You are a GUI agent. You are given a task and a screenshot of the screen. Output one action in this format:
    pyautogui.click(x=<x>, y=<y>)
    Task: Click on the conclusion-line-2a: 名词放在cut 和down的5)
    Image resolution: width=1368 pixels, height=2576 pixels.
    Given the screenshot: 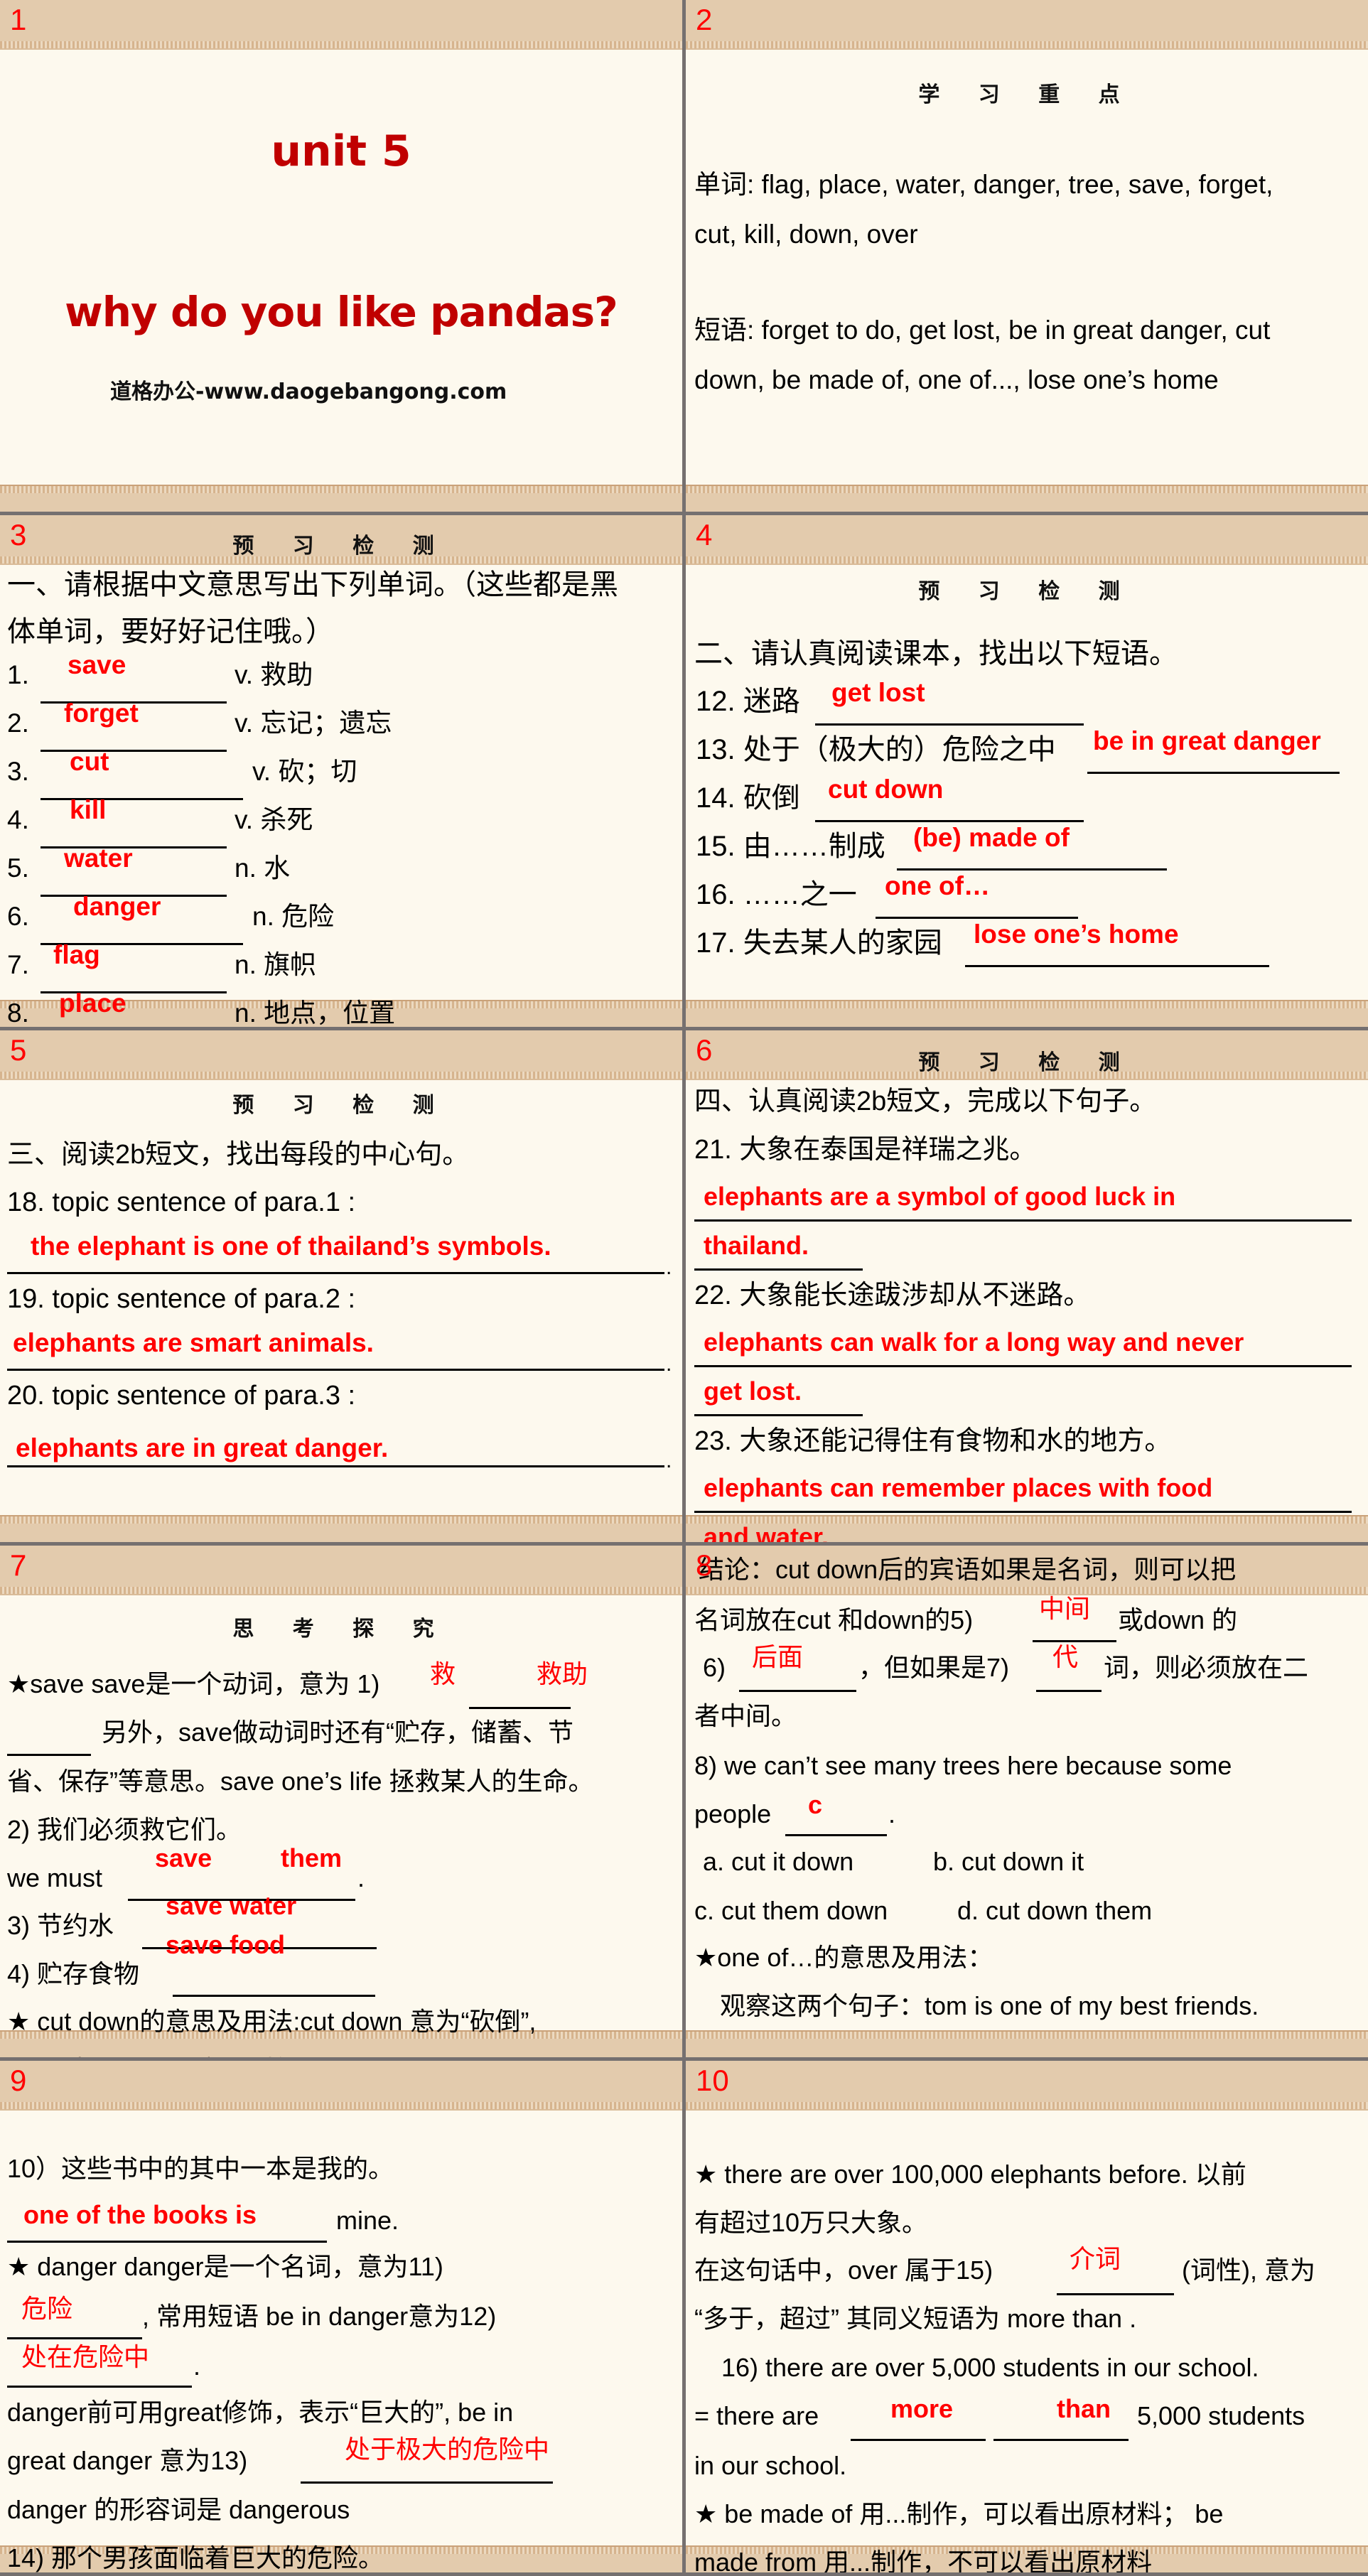 What is the action you would take?
    pyautogui.click(x=834, y=1620)
    